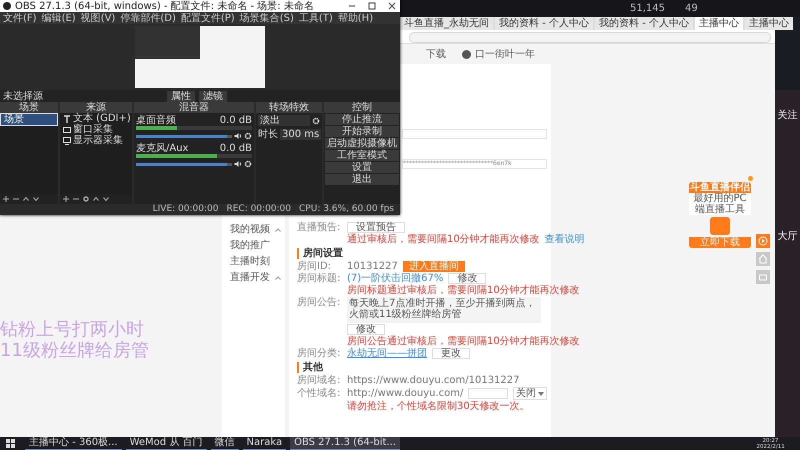 The width and height of the screenshot is (800, 450). What do you see at coordinates (268, 134) in the screenshot?
I see `field-label: 时长` at bounding box center [268, 134].